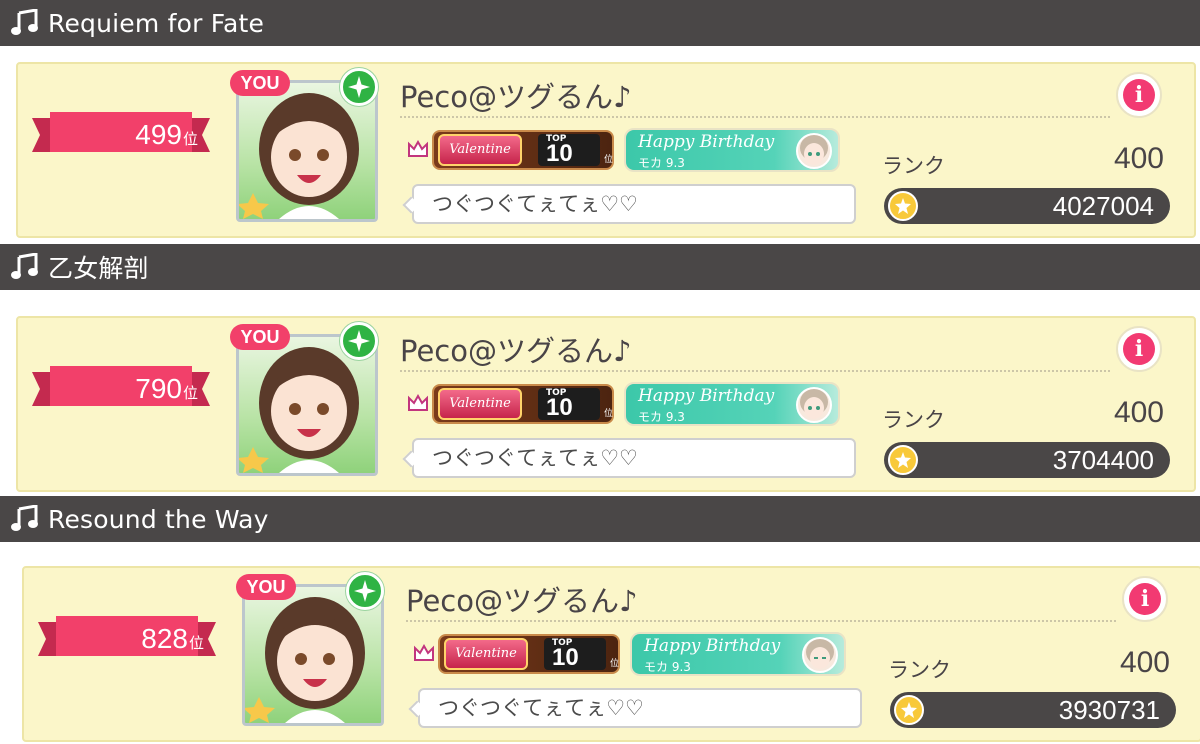 Image resolution: width=1200 pixels, height=744 pixels. I want to click on song-title: Requiem for Fate, so click(156, 23).